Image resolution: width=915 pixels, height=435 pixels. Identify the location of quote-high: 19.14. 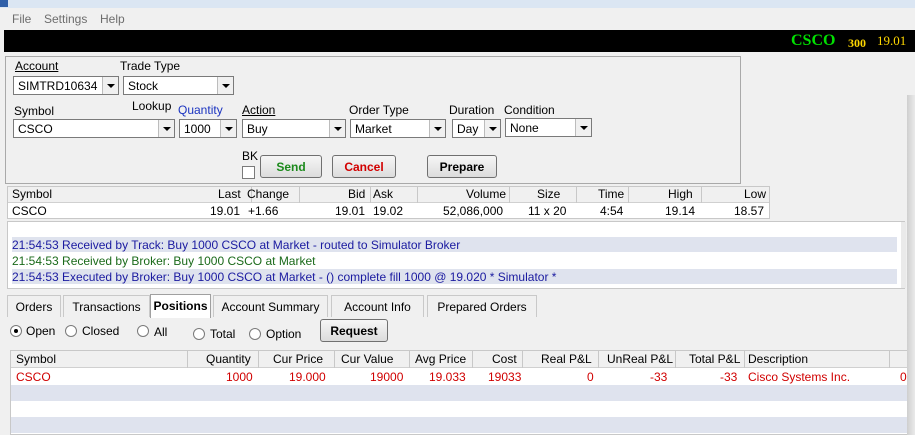
(680, 211).